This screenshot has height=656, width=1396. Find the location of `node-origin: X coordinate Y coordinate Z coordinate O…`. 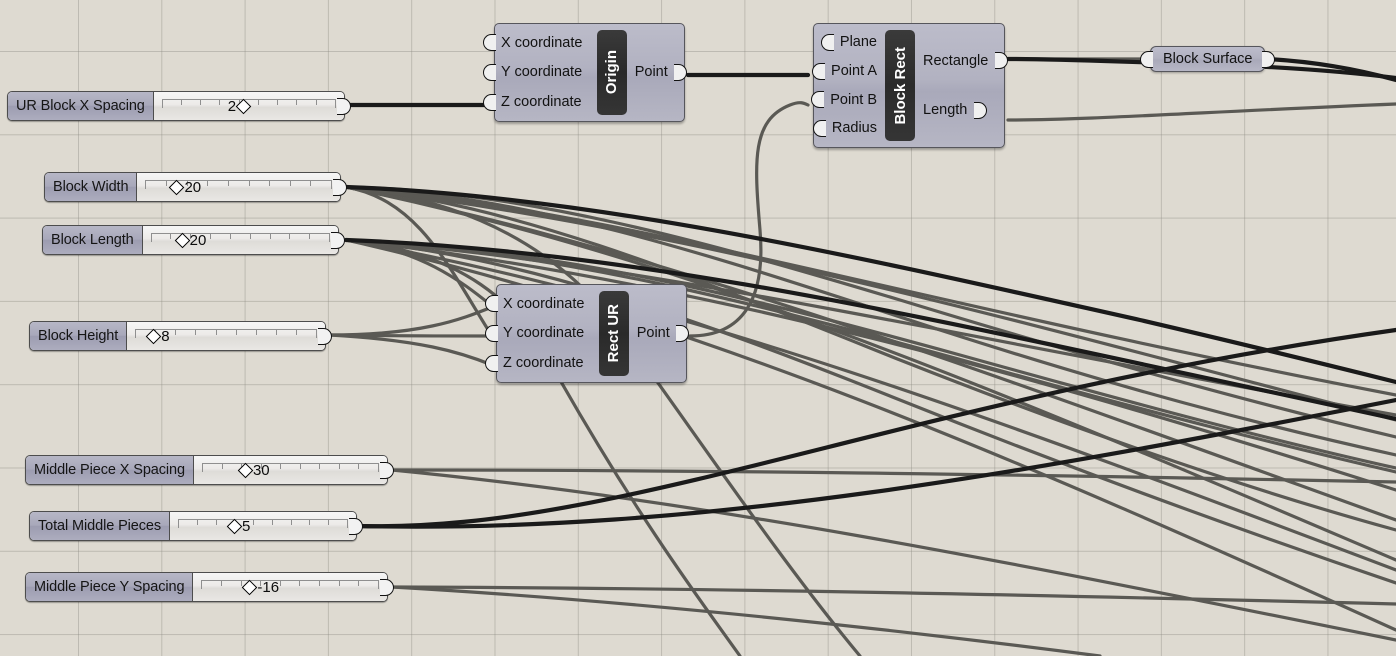

node-origin: X coordinate Y coordinate Z coordinate O… is located at coordinates (585, 72).